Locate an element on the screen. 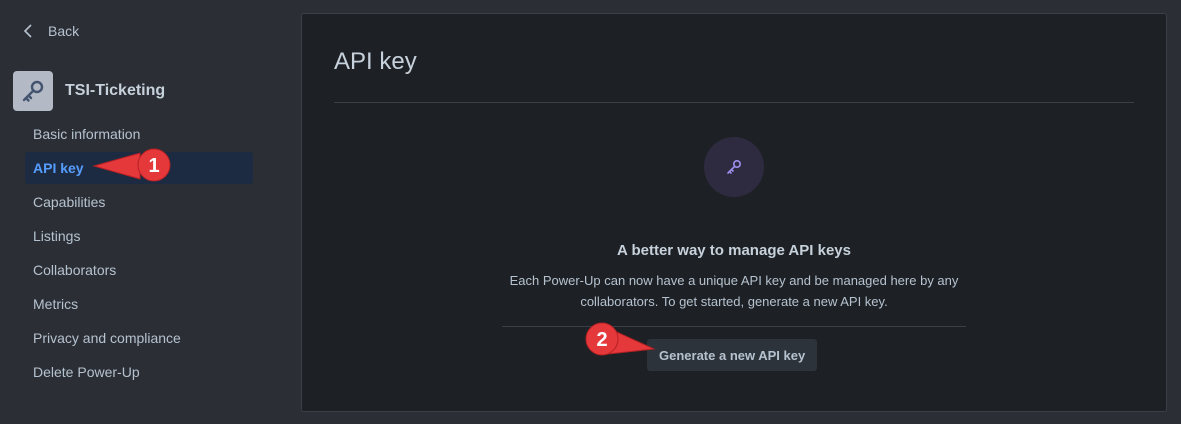 This screenshot has width=1181, height=424. sidebar-item-basic-information: Basic information is located at coordinates (139, 134).